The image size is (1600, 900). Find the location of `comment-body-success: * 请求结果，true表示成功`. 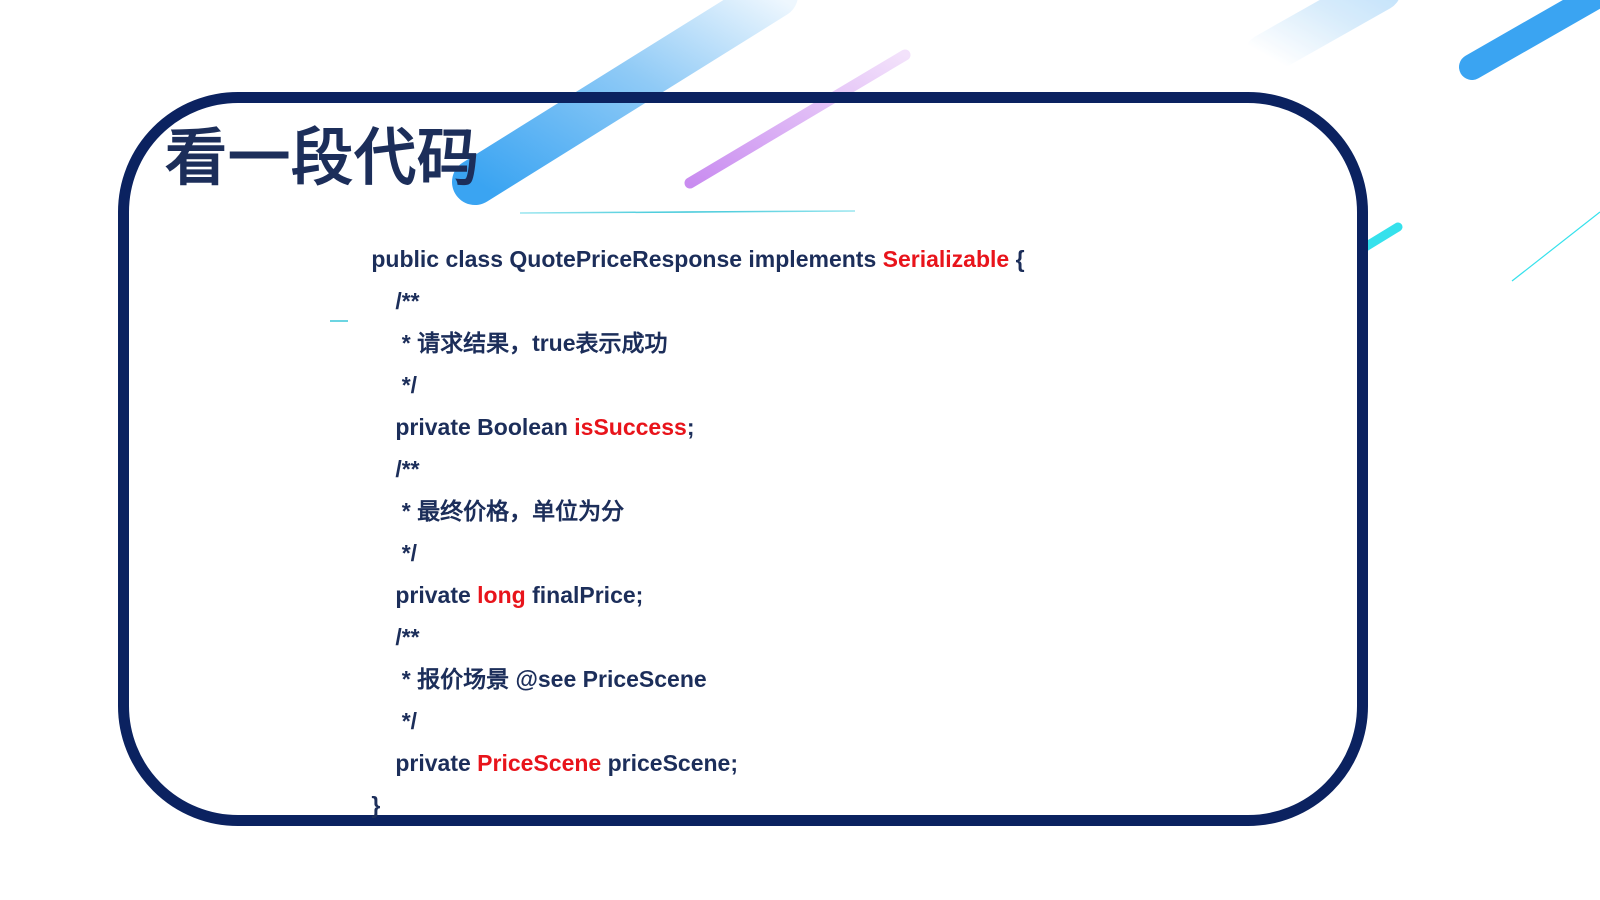

comment-body-success: * 请求结果，true表示成功 is located at coordinates (531, 343).